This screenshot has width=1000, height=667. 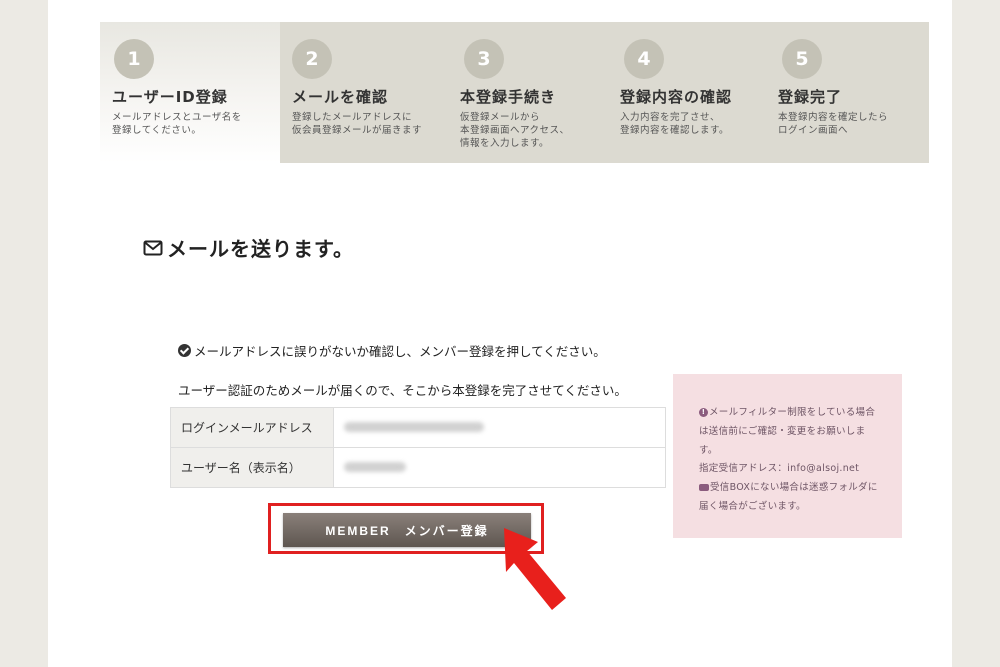 I want to click on step-number: 3, so click(x=484, y=59).